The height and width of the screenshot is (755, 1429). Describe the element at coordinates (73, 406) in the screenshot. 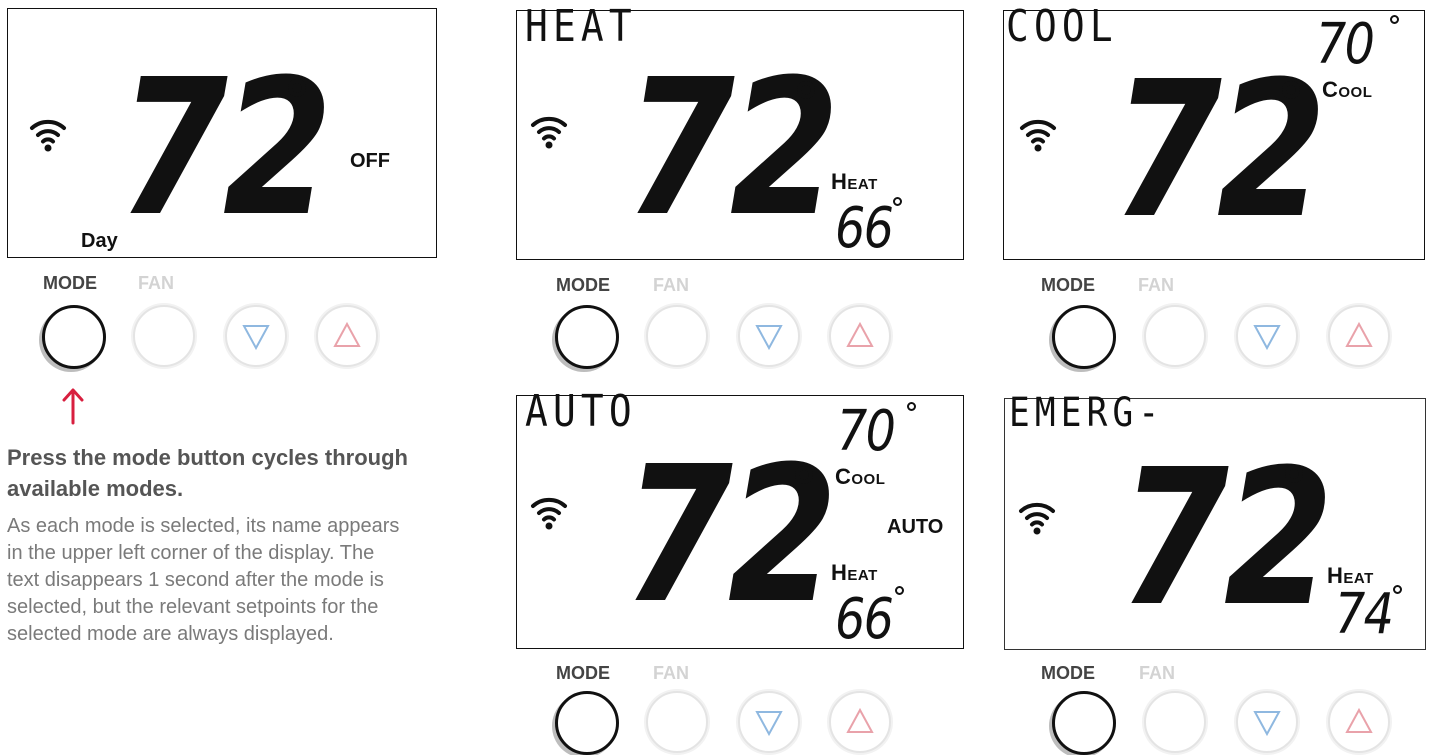

I see `pointer-arrow-icon` at that location.